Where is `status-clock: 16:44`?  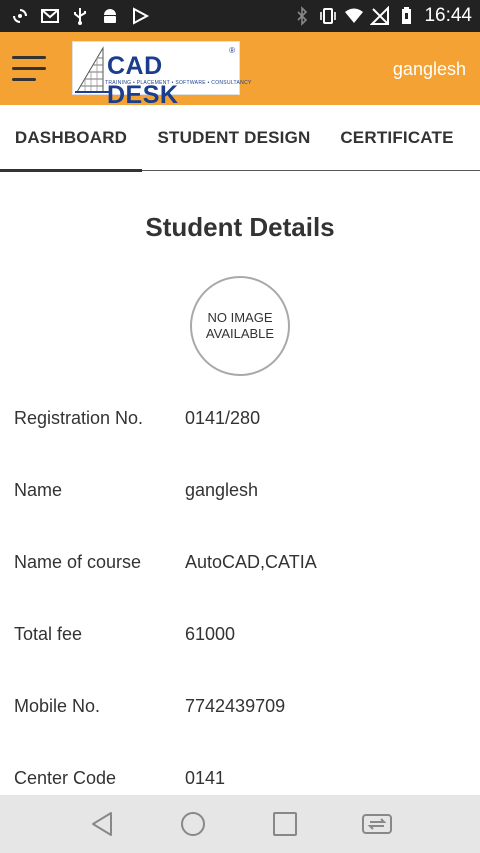
status-clock: 16:44 is located at coordinates (448, 15).